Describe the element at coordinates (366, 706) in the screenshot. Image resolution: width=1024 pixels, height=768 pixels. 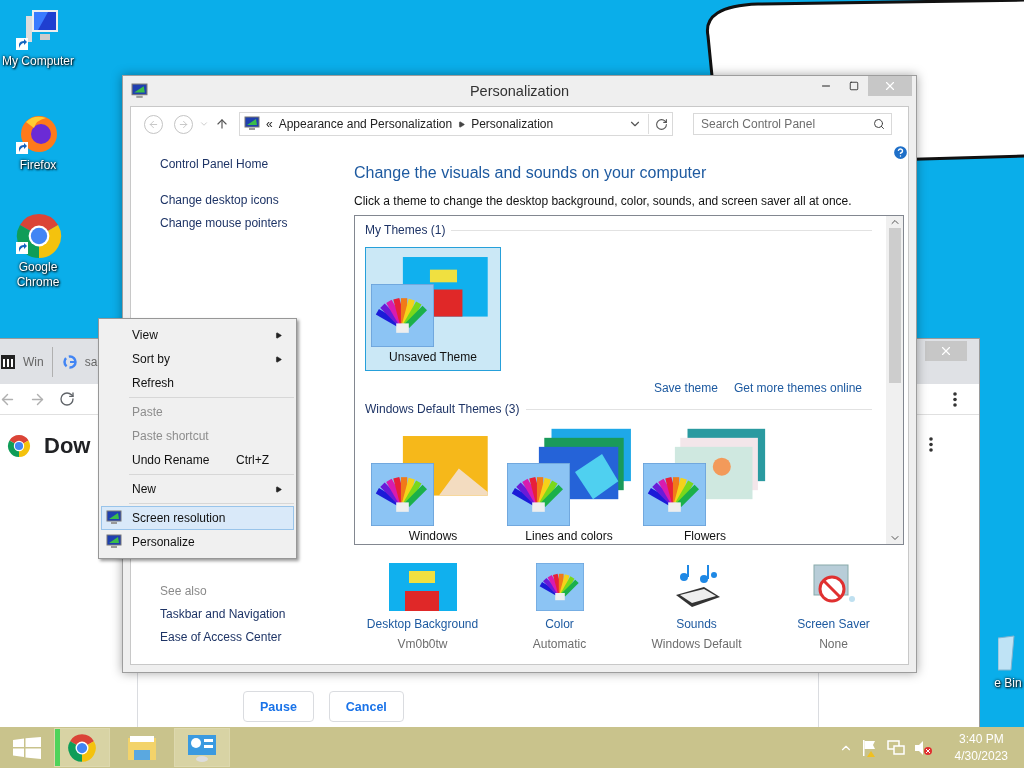
I see `download-action-button: Cancel` at that location.